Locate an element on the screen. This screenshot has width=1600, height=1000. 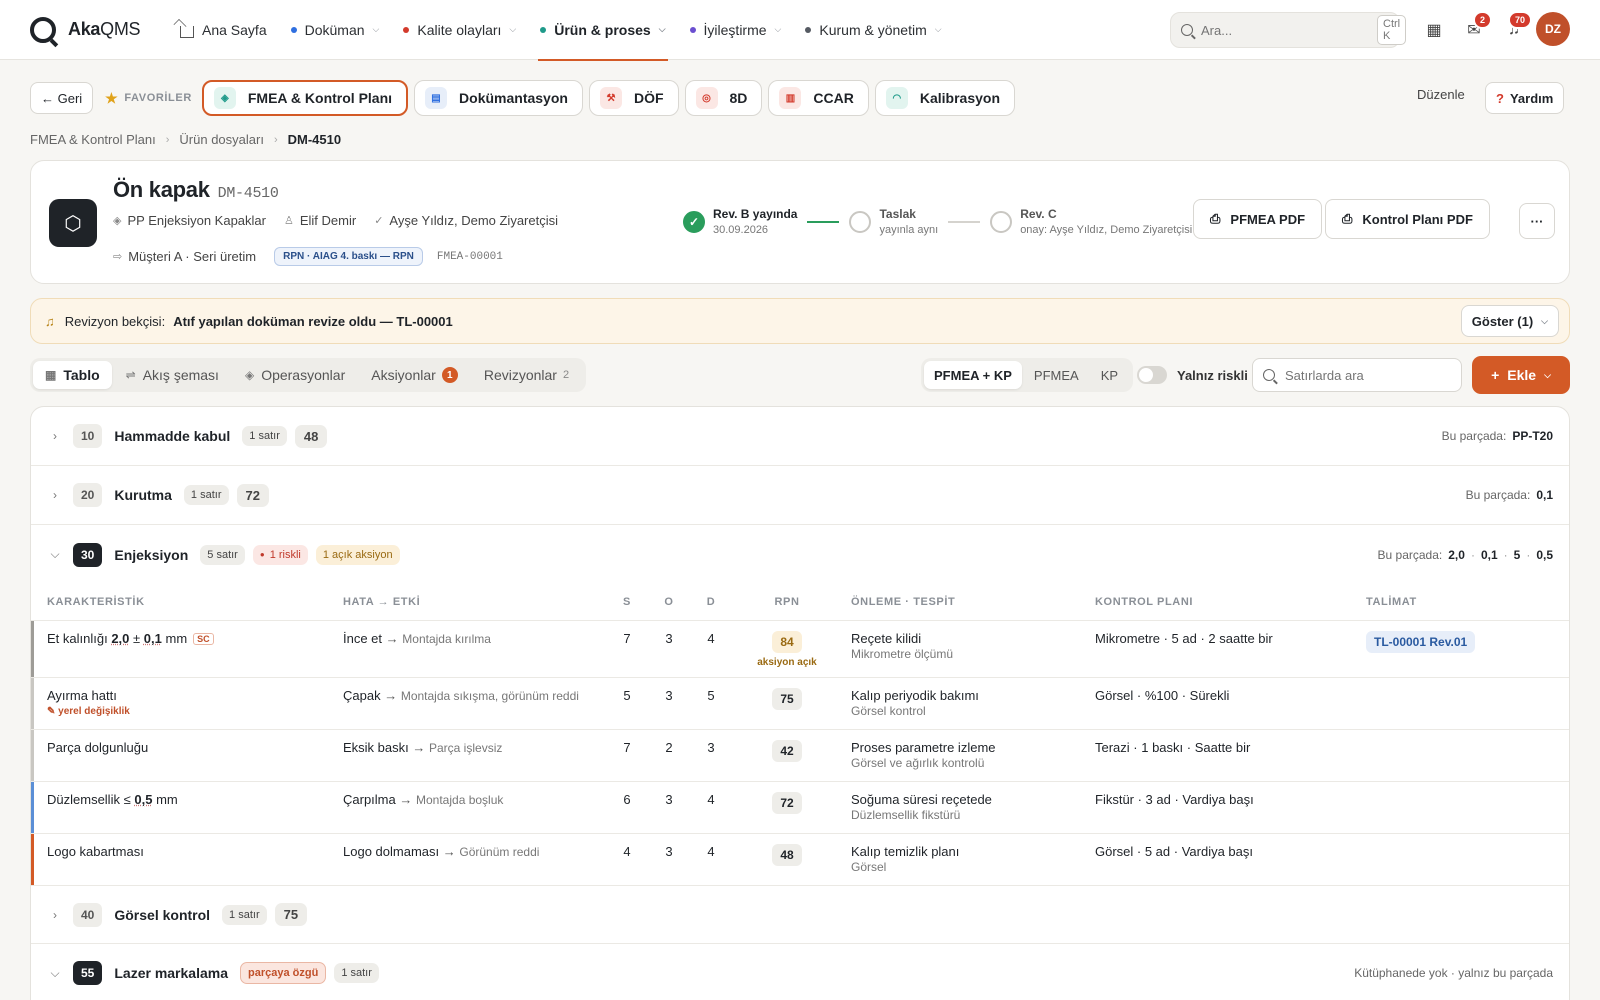
col-header: KARAKTERİSTİK is located at coordinates (96, 602).